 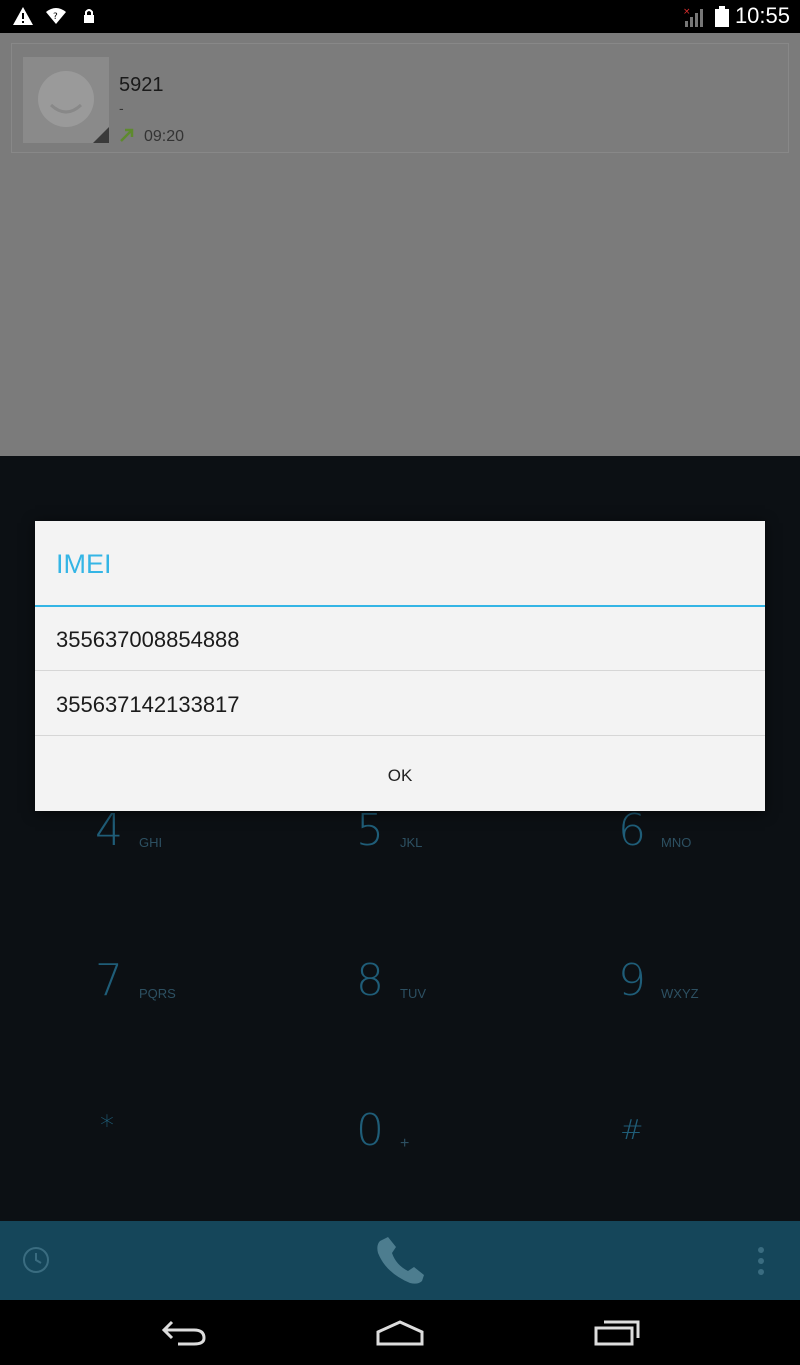 What do you see at coordinates (107, 1125) in the screenshot?
I see `key-digit: *` at bounding box center [107, 1125].